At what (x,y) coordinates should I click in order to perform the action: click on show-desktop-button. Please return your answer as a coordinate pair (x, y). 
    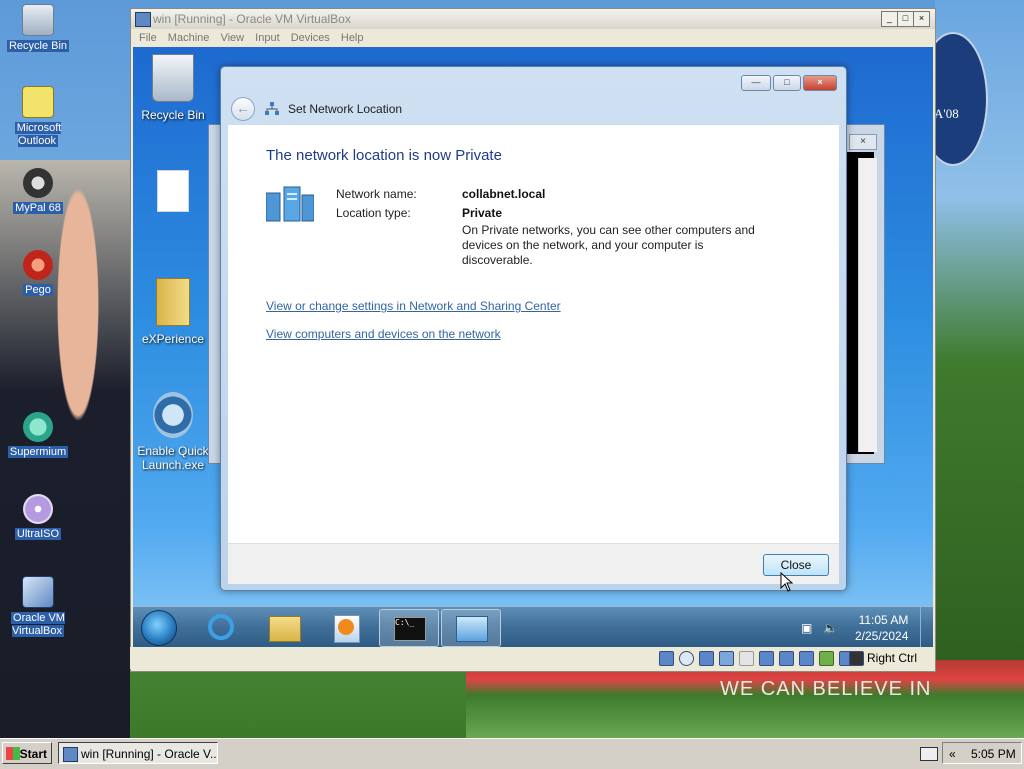
    Looking at the image, I should click on (926, 627).